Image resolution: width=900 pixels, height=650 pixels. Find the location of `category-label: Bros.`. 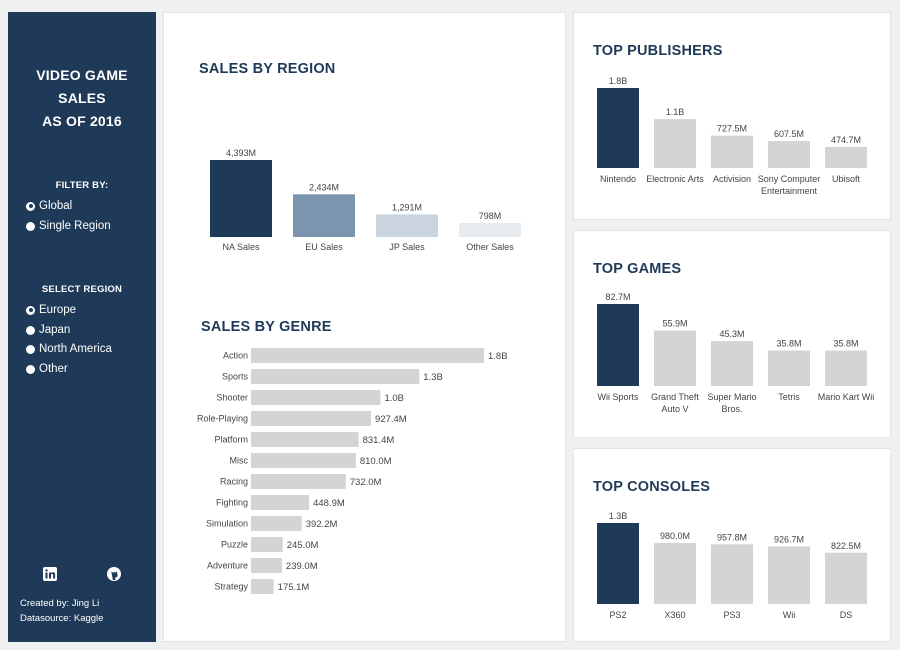

category-label: Bros. is located at coordinates (731, 409).